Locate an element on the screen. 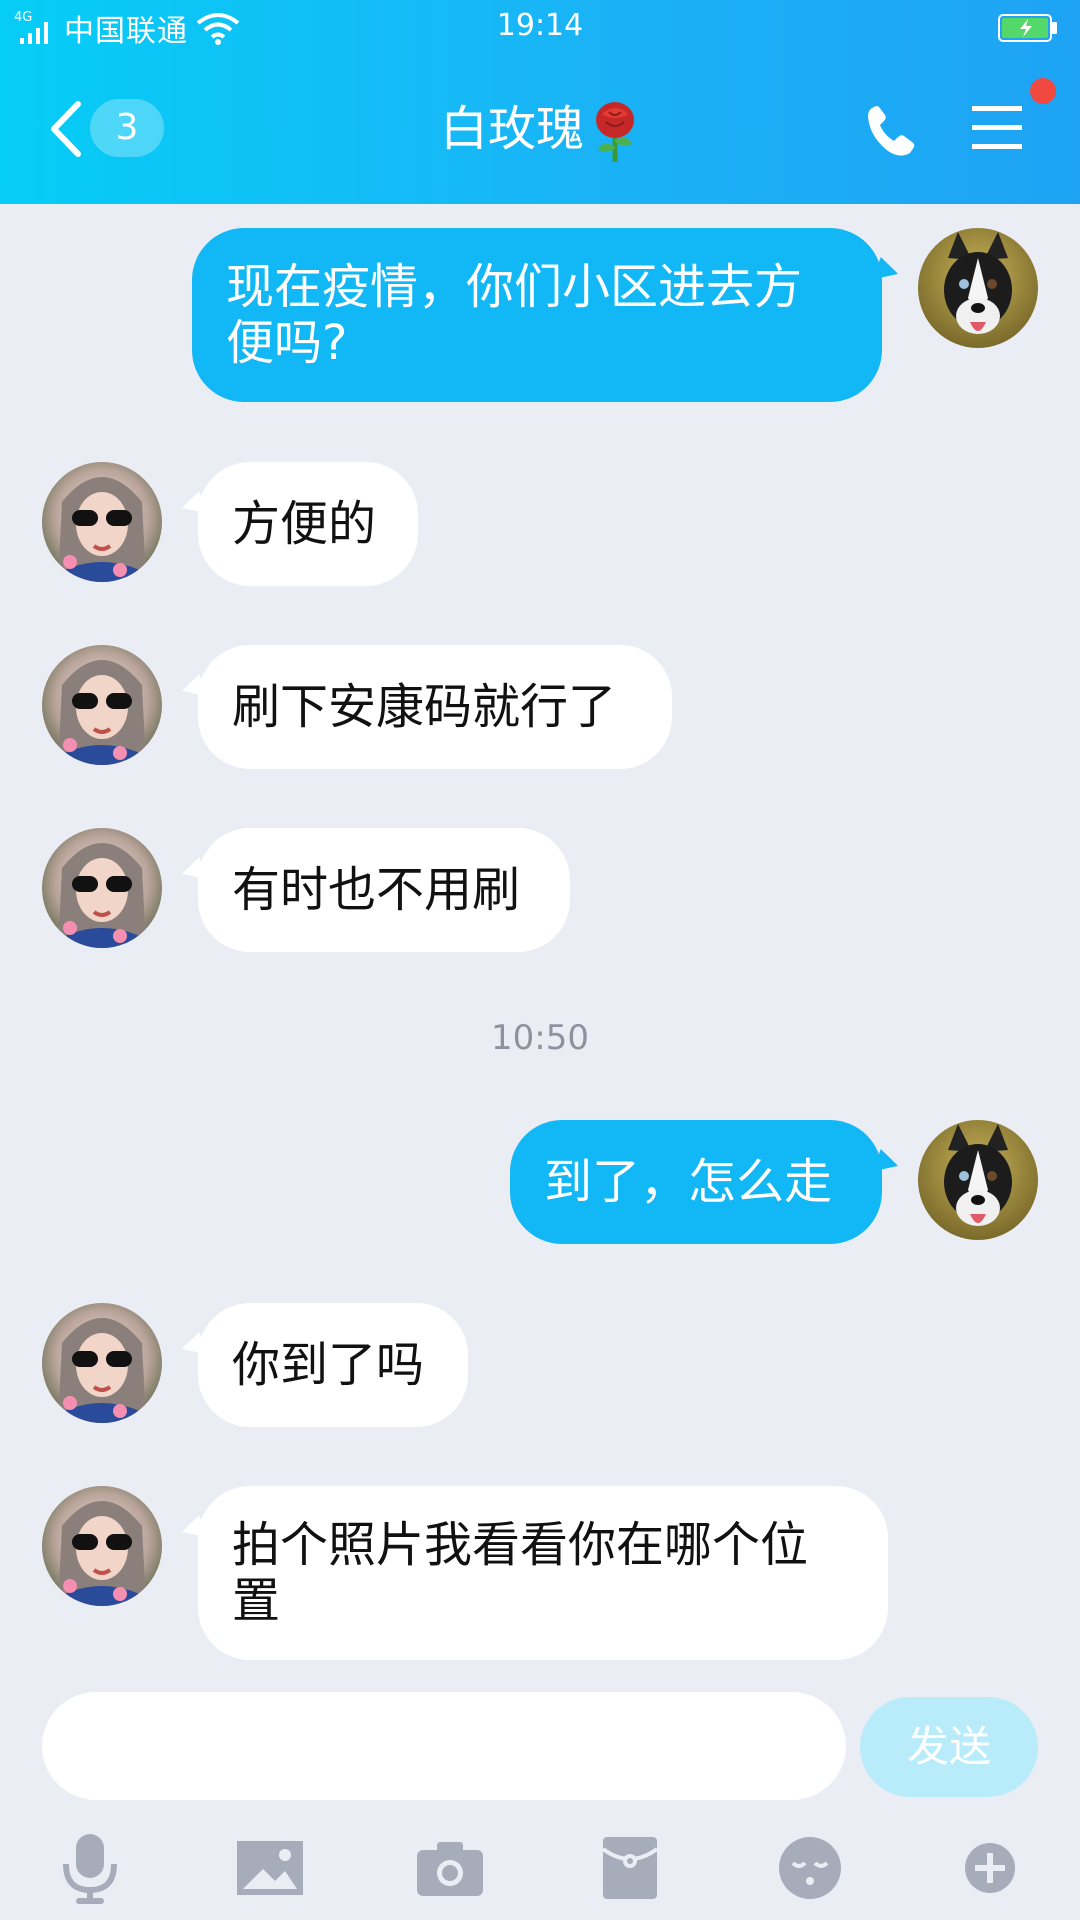  chat-header: 4G 中国联通 19:14 3 白玫瑰 is located at coordinates (540, 102).